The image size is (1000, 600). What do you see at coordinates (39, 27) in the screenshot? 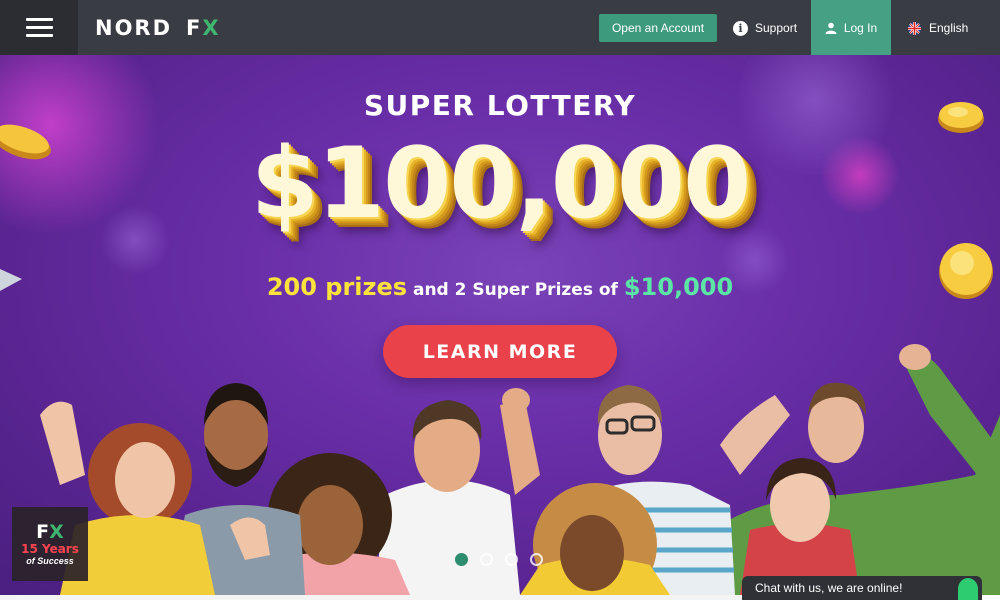
I see `hamburger-menu-icon` at bounding box center [39, 27].